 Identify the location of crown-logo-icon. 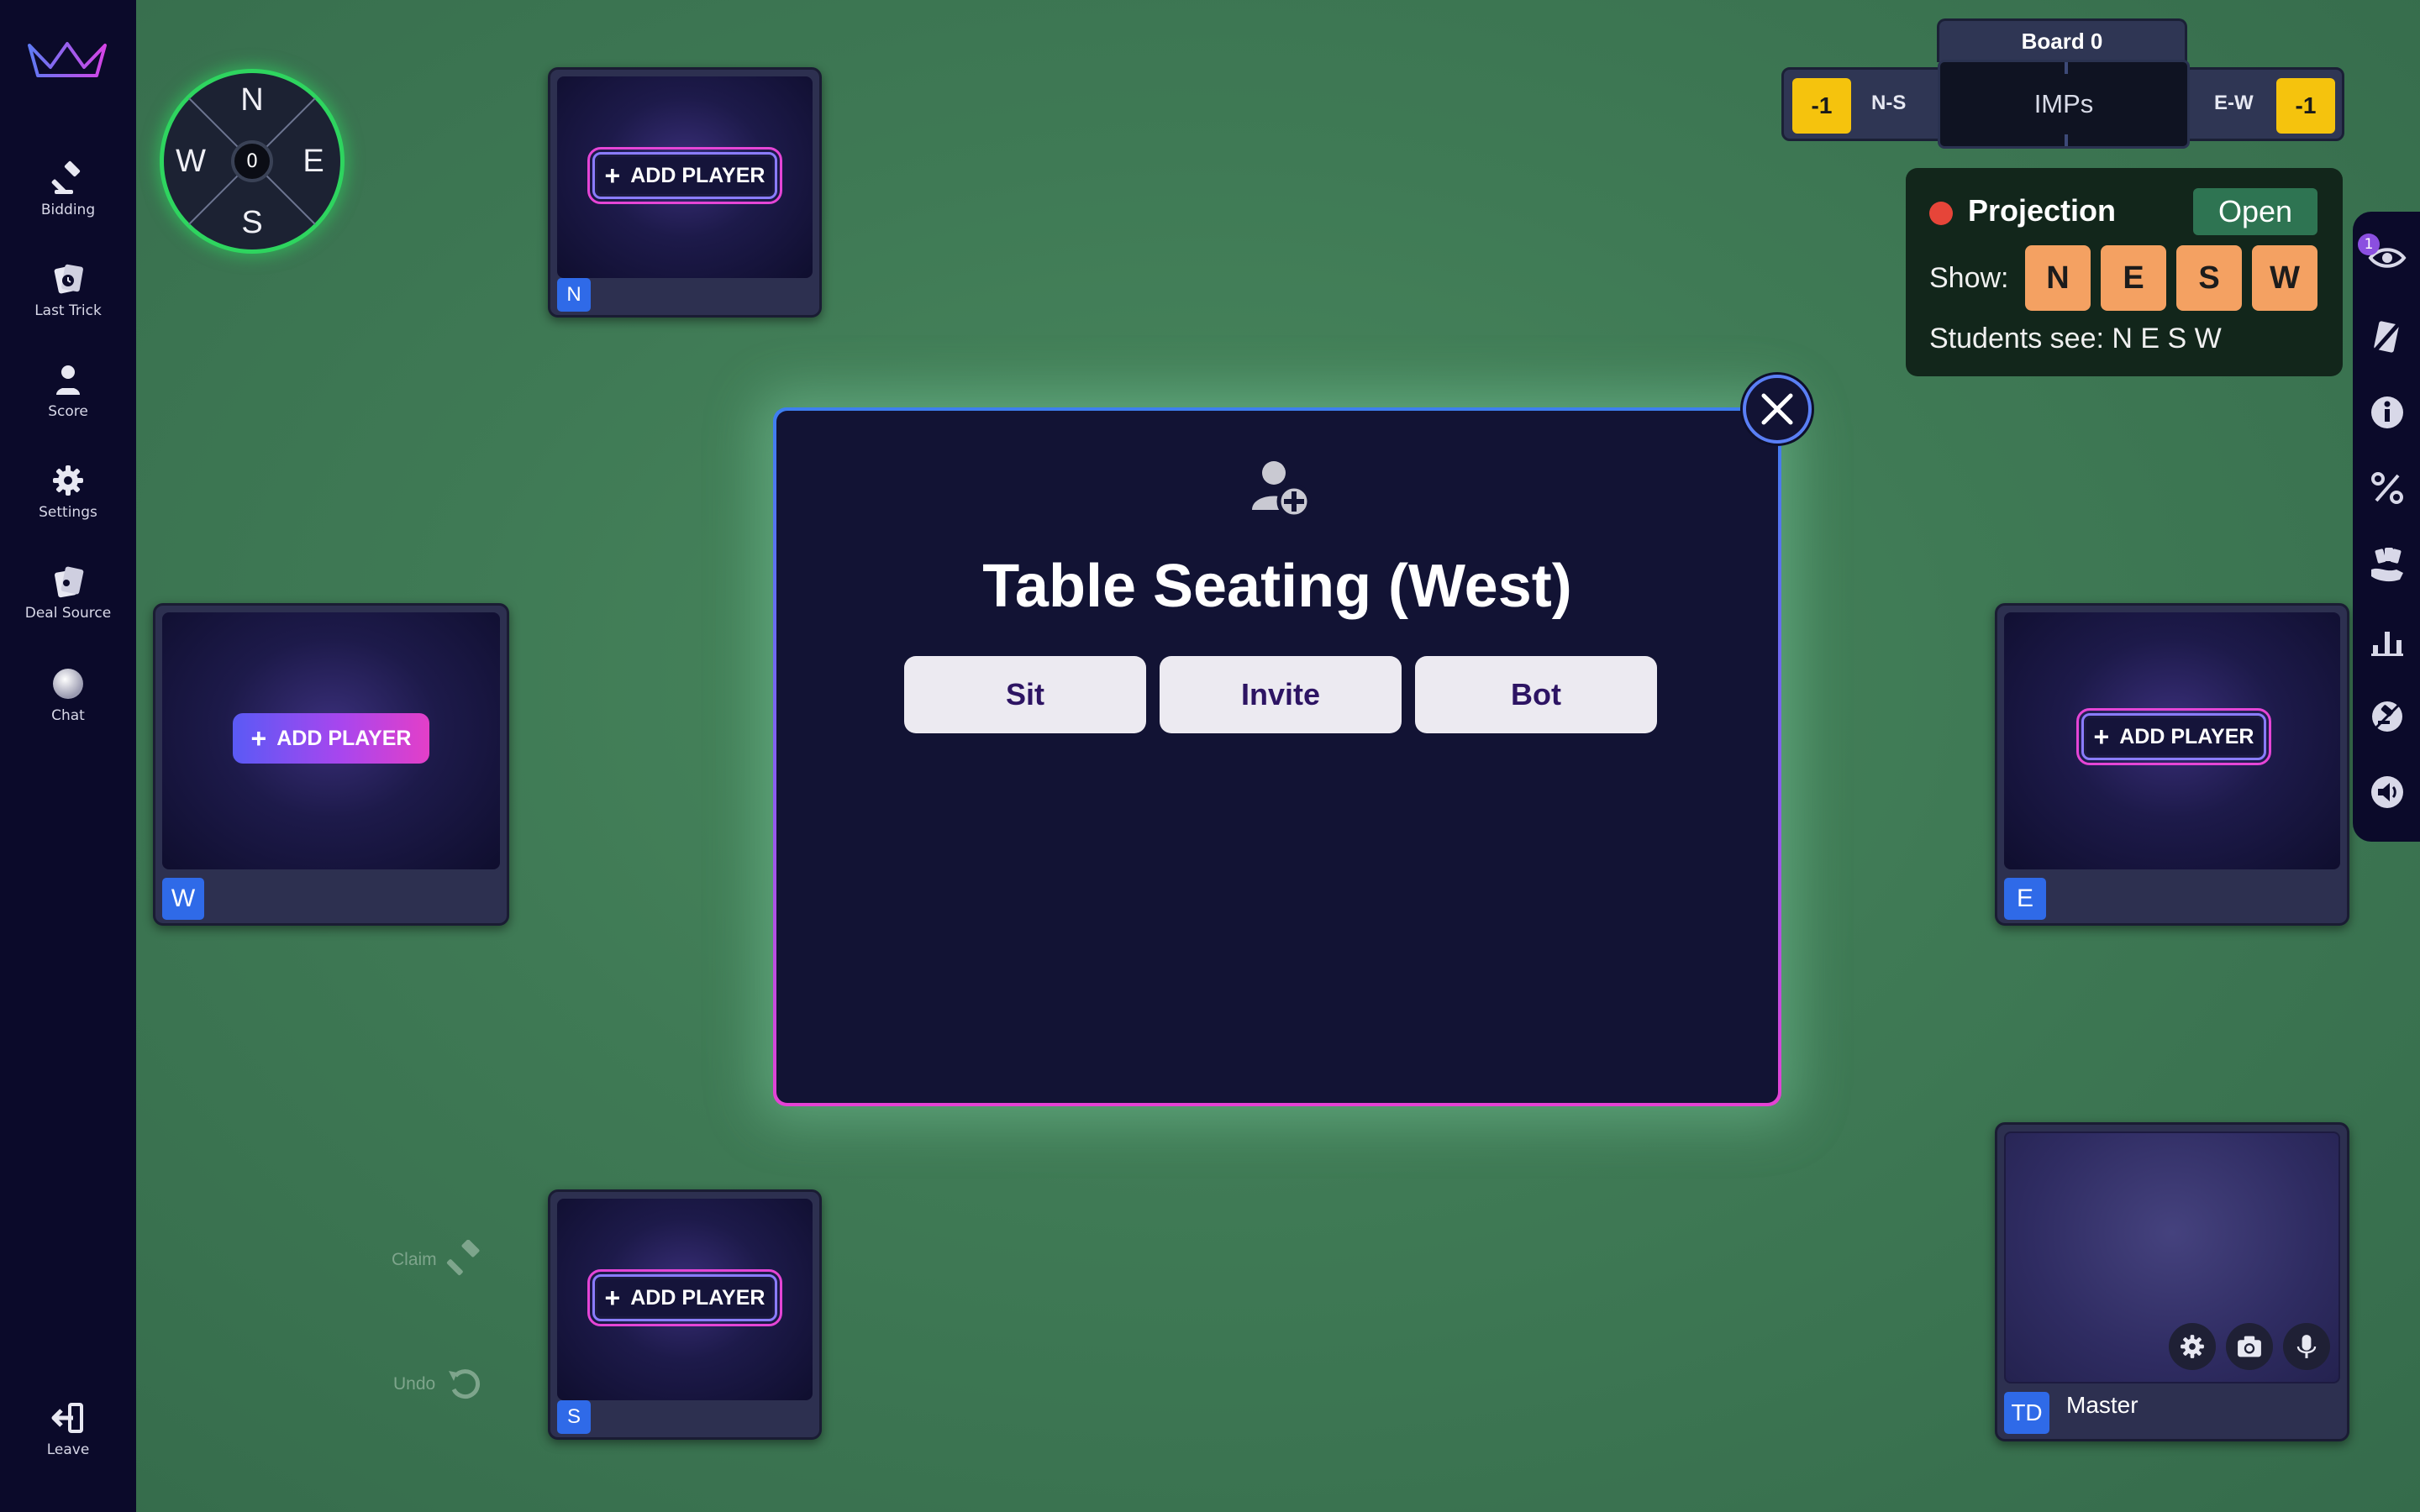
(67, 59).